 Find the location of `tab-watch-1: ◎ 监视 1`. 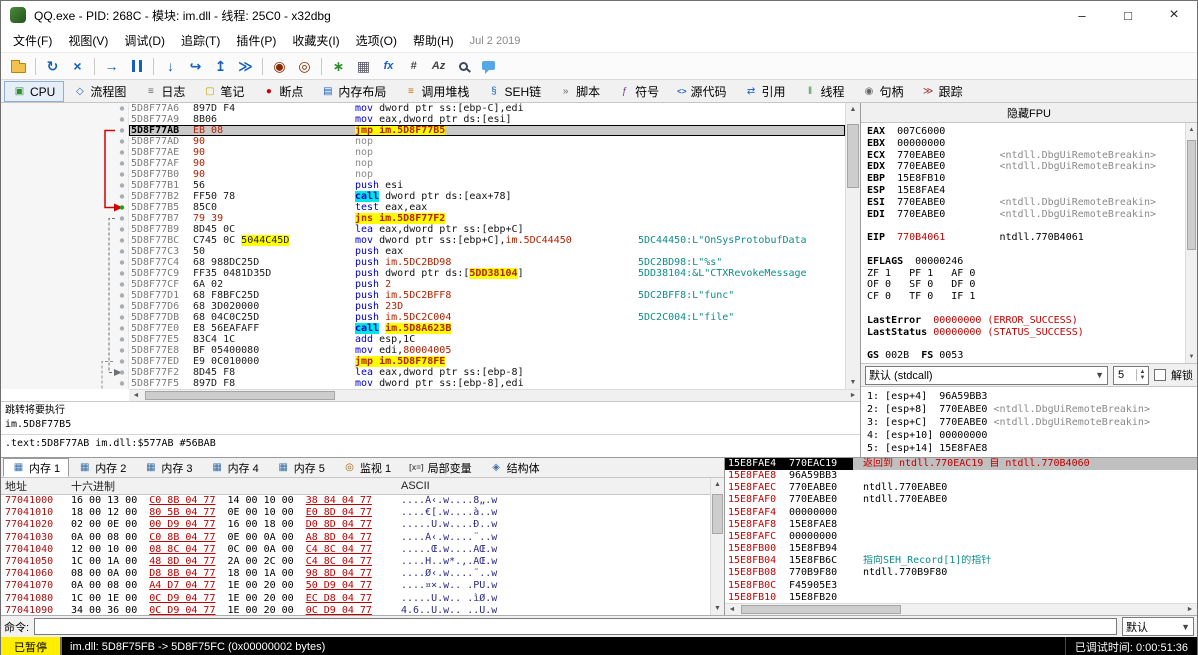

tab-watch-1: ◎ 监视 1 is located at coordinates (367, 467).